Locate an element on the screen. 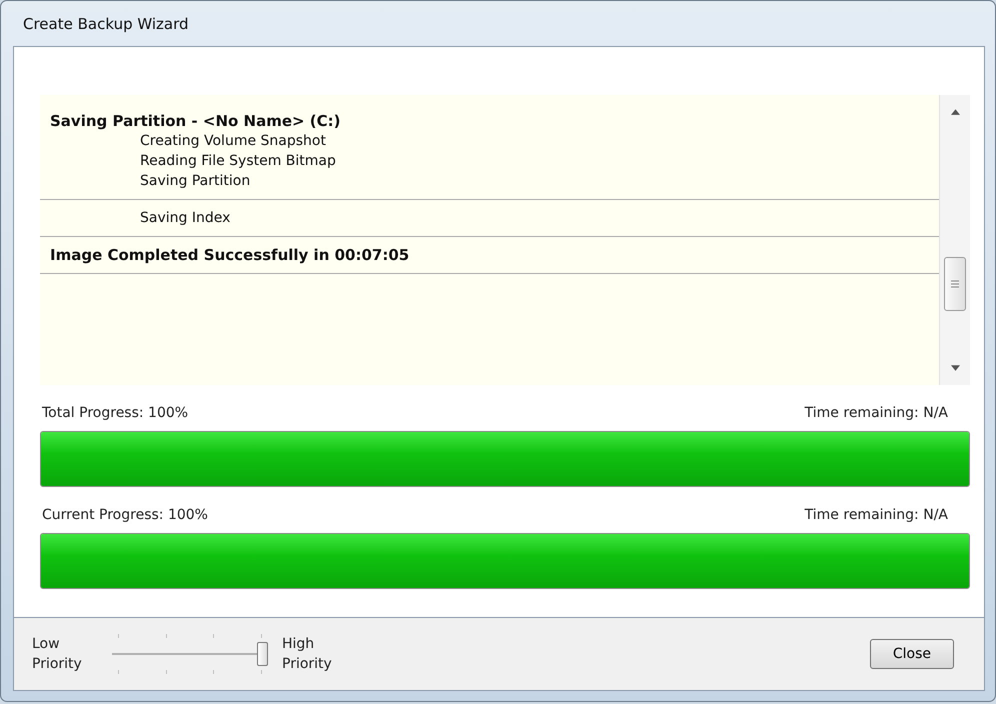 Image resolution: width=996 pixels, height=704 pixels. log-step: Saving Index is located at coordinates (489, 218).